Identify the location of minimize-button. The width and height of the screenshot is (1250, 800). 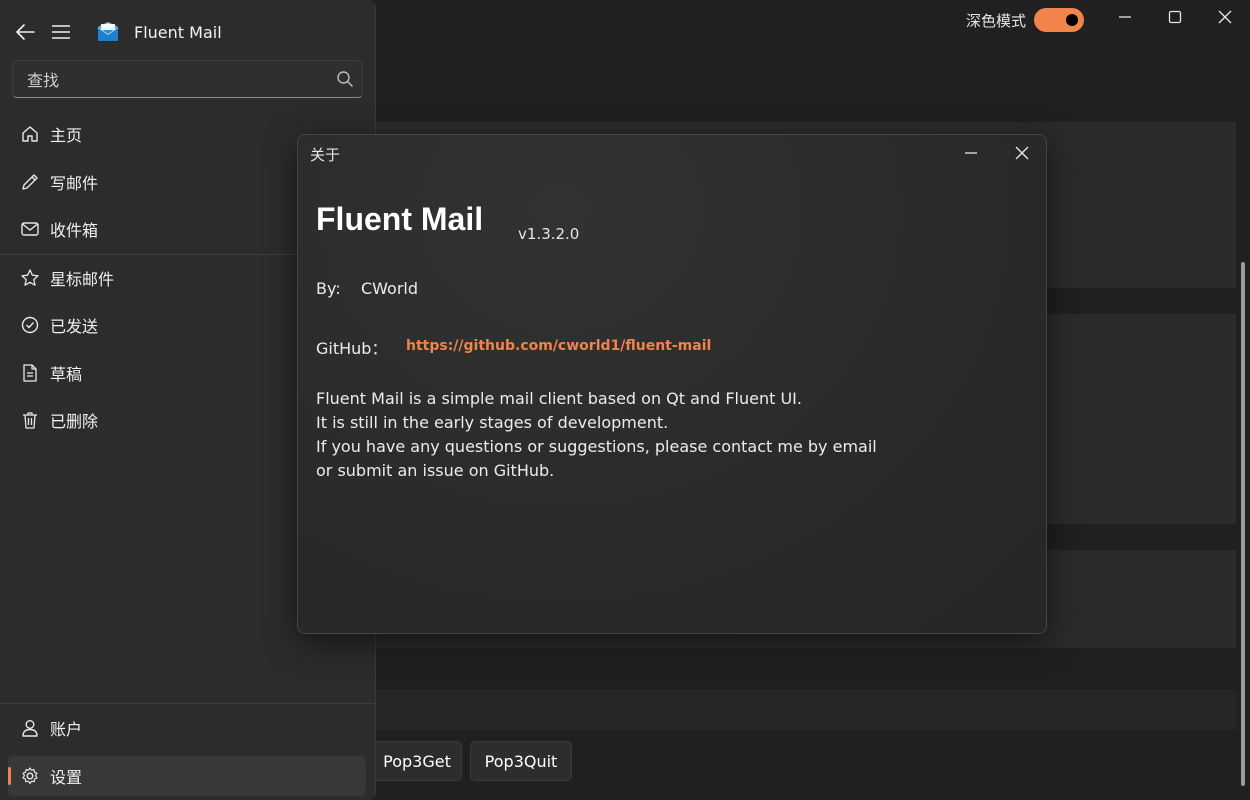
(1125, 17).